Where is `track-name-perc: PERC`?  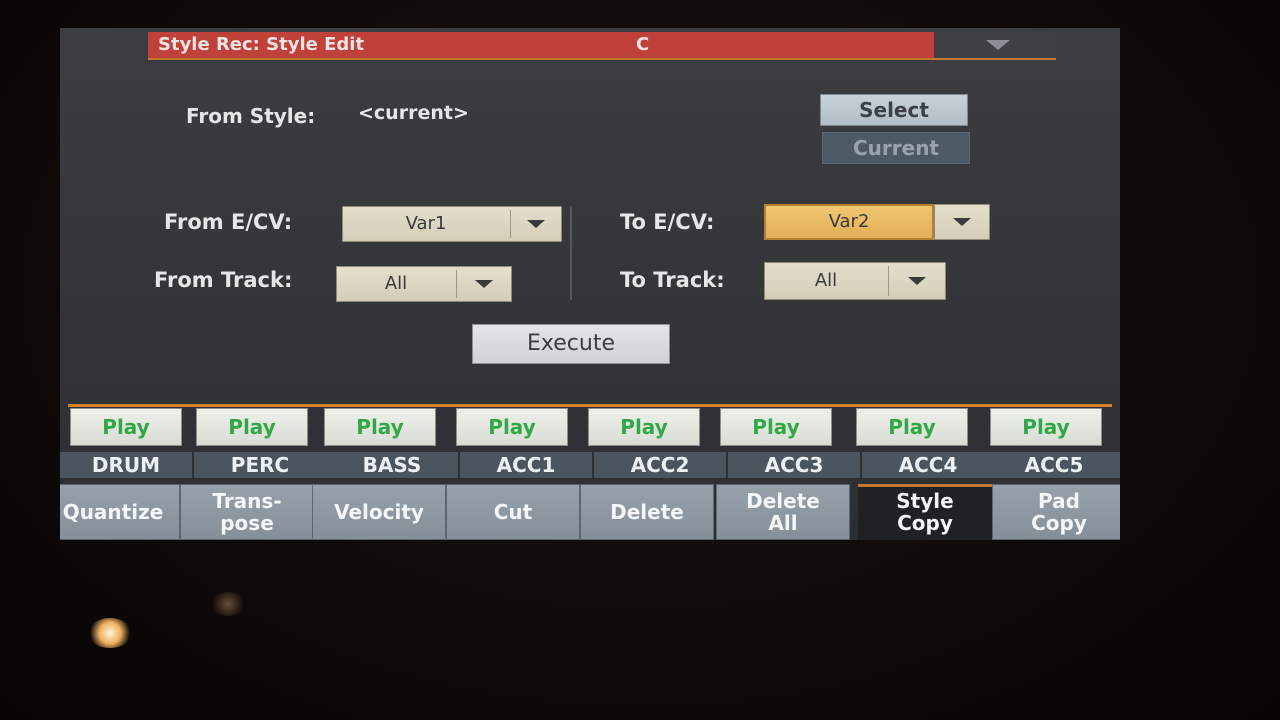
track-name-perc: PERC is located at coordinates (260, 465).